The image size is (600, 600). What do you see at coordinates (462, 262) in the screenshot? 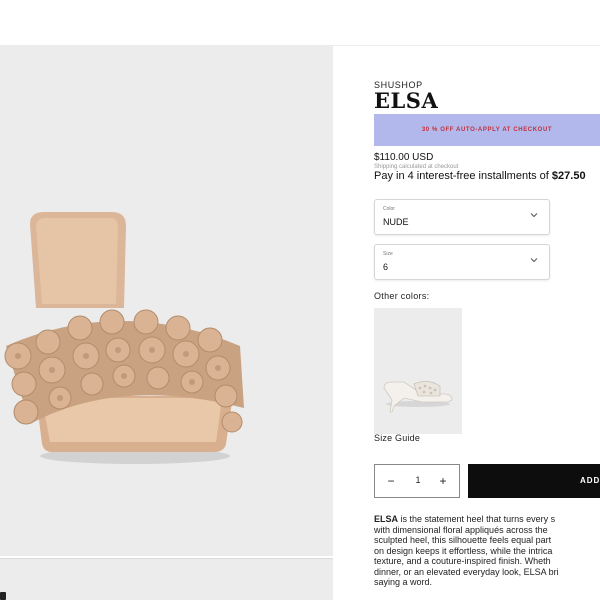
I see `size-select: Size 6` at bounding box center [462, 262].